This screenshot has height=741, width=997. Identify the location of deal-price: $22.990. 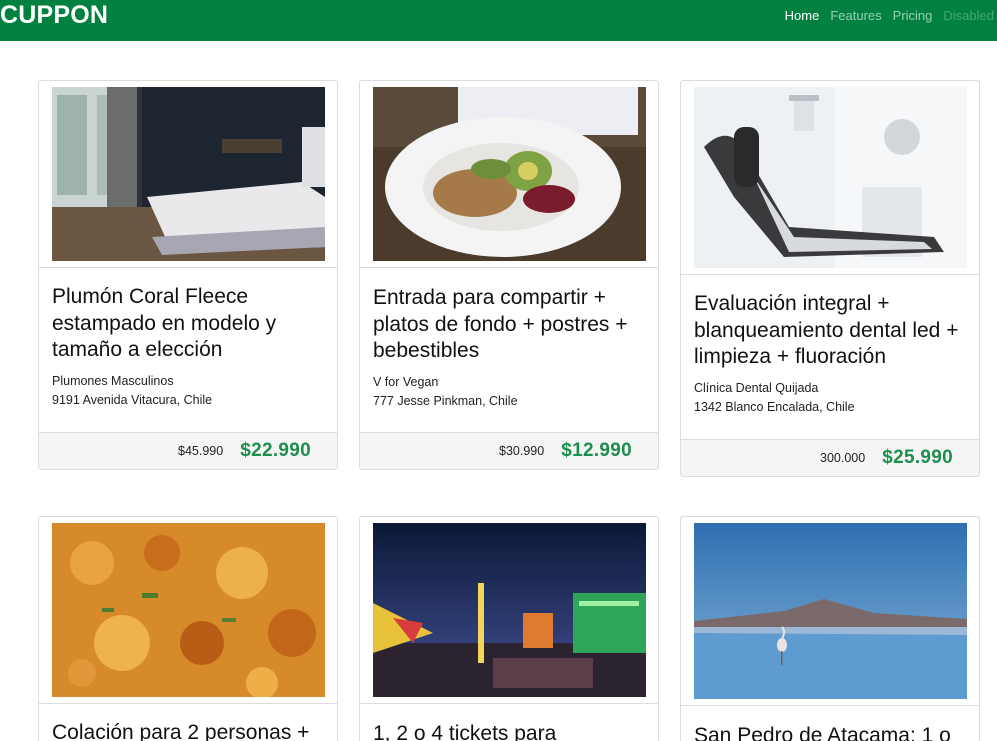
(275, 450).